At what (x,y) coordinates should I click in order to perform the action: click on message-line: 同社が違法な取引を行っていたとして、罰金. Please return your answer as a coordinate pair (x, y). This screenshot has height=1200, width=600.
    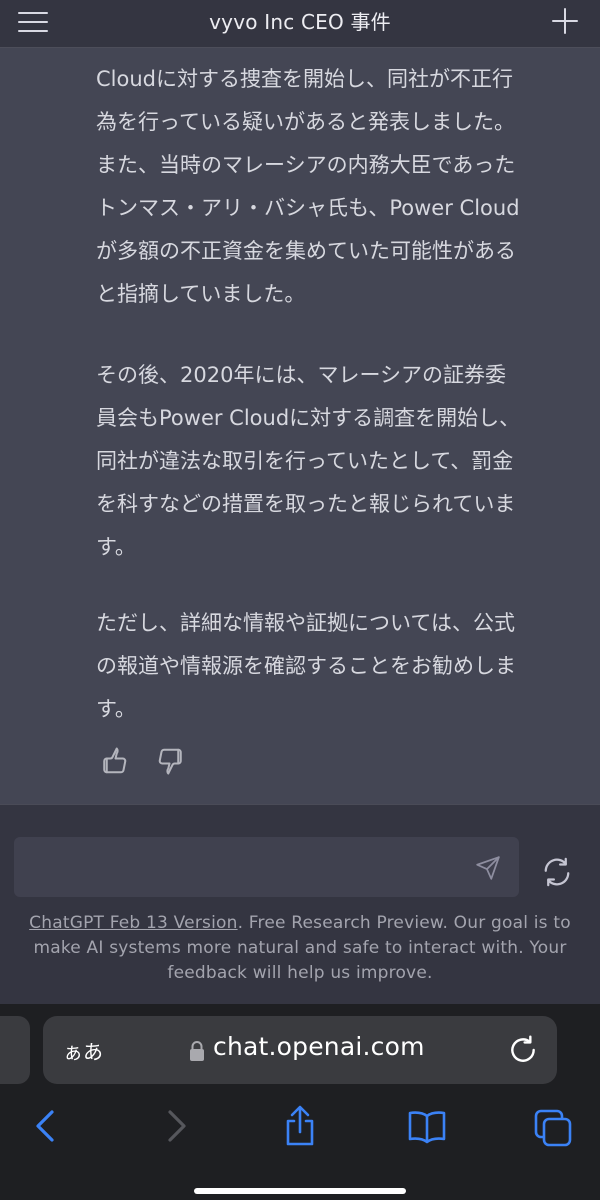
    Looking at the image, I should click on (305, 461).